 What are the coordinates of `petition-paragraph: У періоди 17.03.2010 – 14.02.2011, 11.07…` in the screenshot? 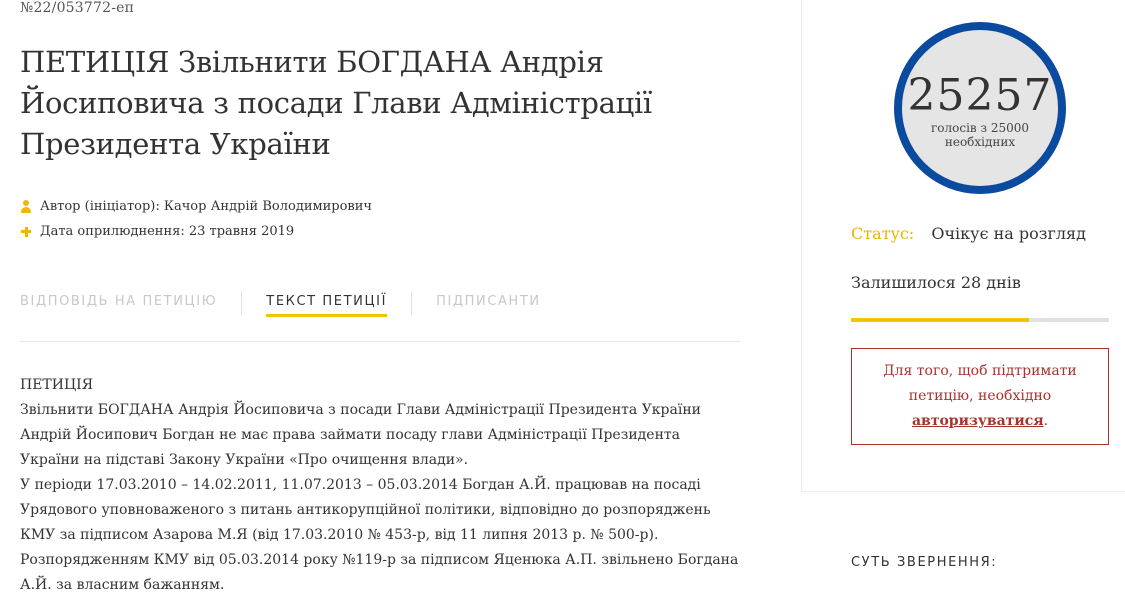 It's located at (365, 510).